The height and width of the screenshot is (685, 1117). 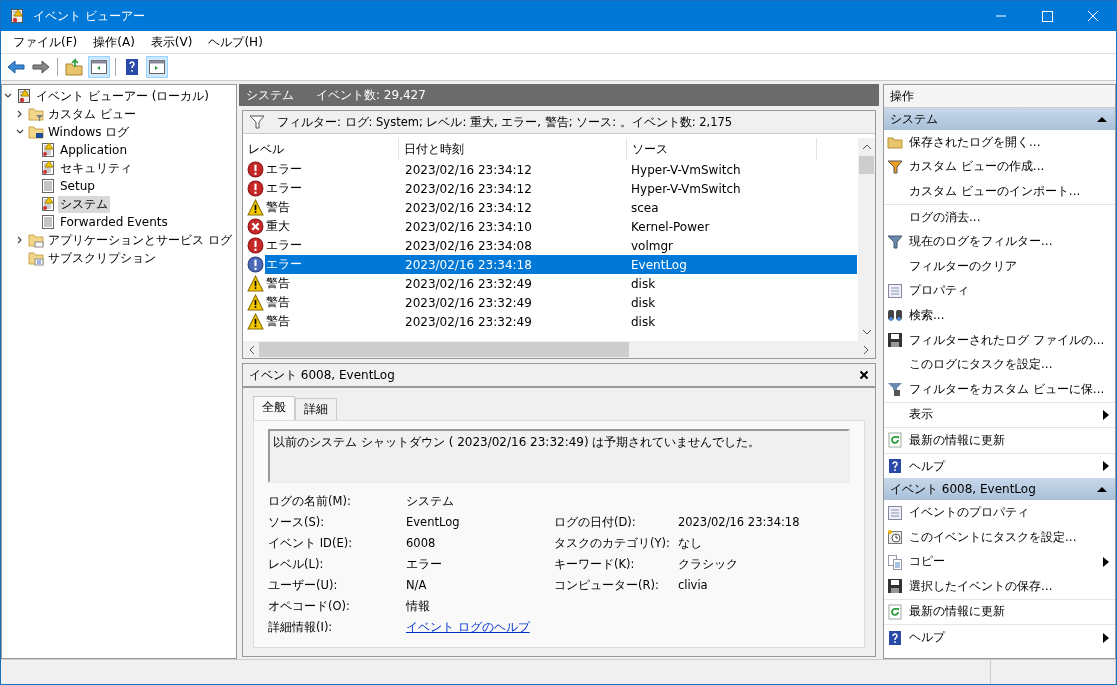 I want to click on field-label: ユーザー(U):, so click(x=303, y=585).